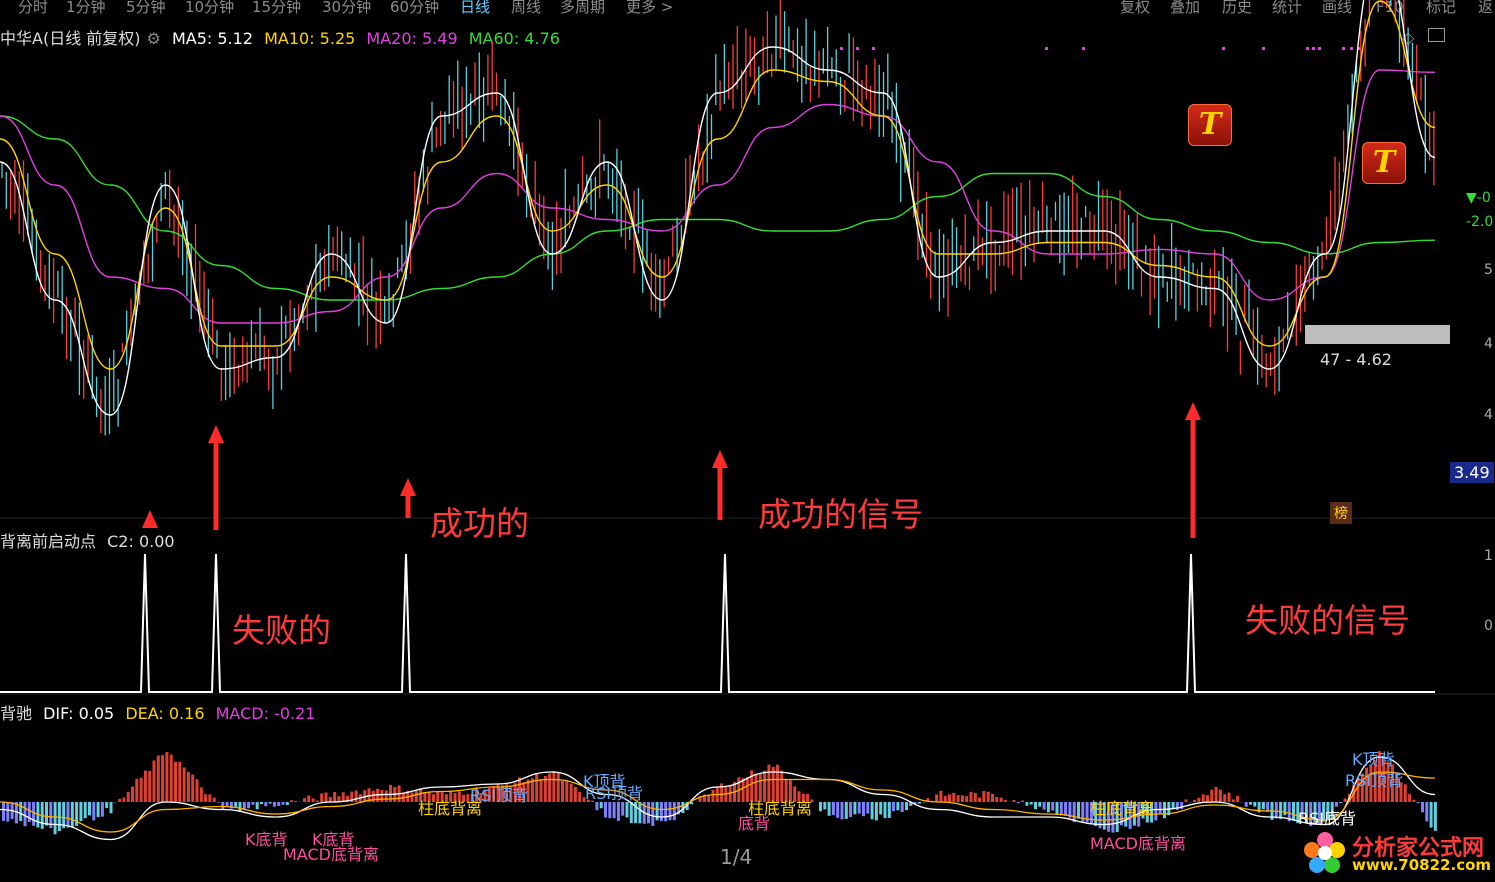 This screenshot has width=1495, height=882. Describe the element at coordinates (1356, 359) in the screenshot. I see `price-range-label: 47 - 4.62` at that location.